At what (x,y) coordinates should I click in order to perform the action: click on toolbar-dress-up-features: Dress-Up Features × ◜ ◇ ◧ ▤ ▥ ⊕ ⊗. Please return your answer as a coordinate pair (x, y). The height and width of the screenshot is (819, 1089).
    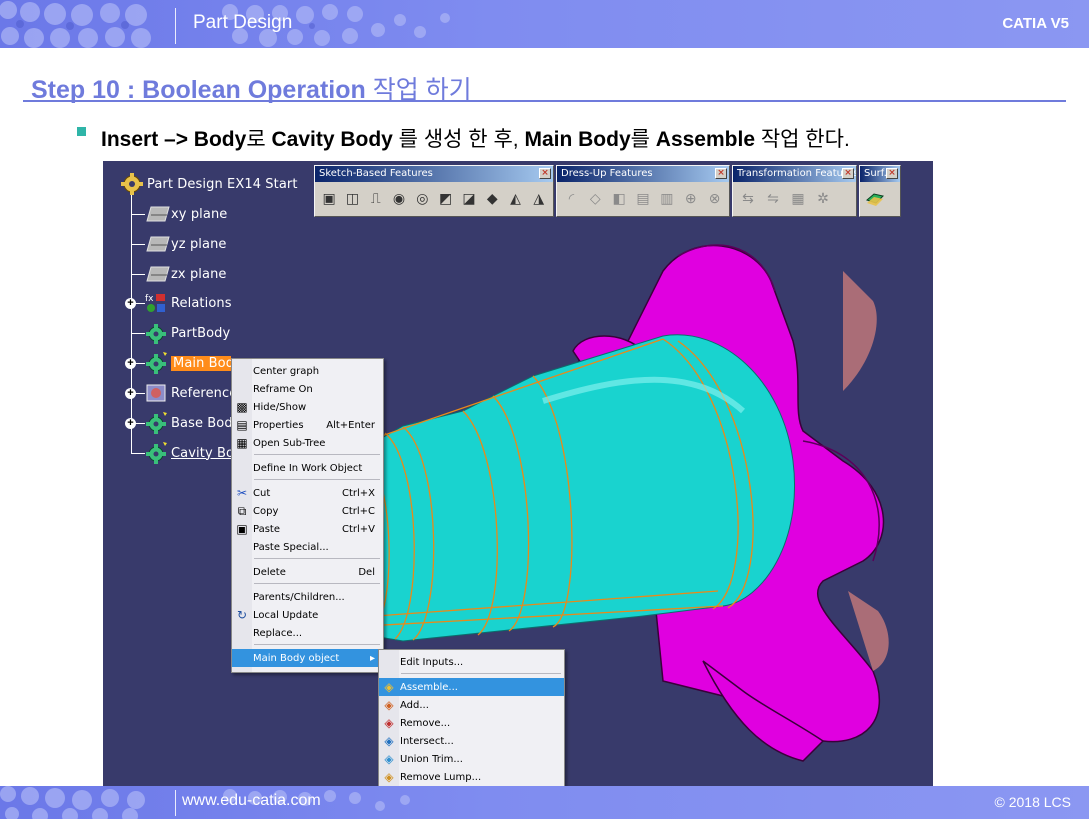
    Looking at the image, I should click on (643, 191).